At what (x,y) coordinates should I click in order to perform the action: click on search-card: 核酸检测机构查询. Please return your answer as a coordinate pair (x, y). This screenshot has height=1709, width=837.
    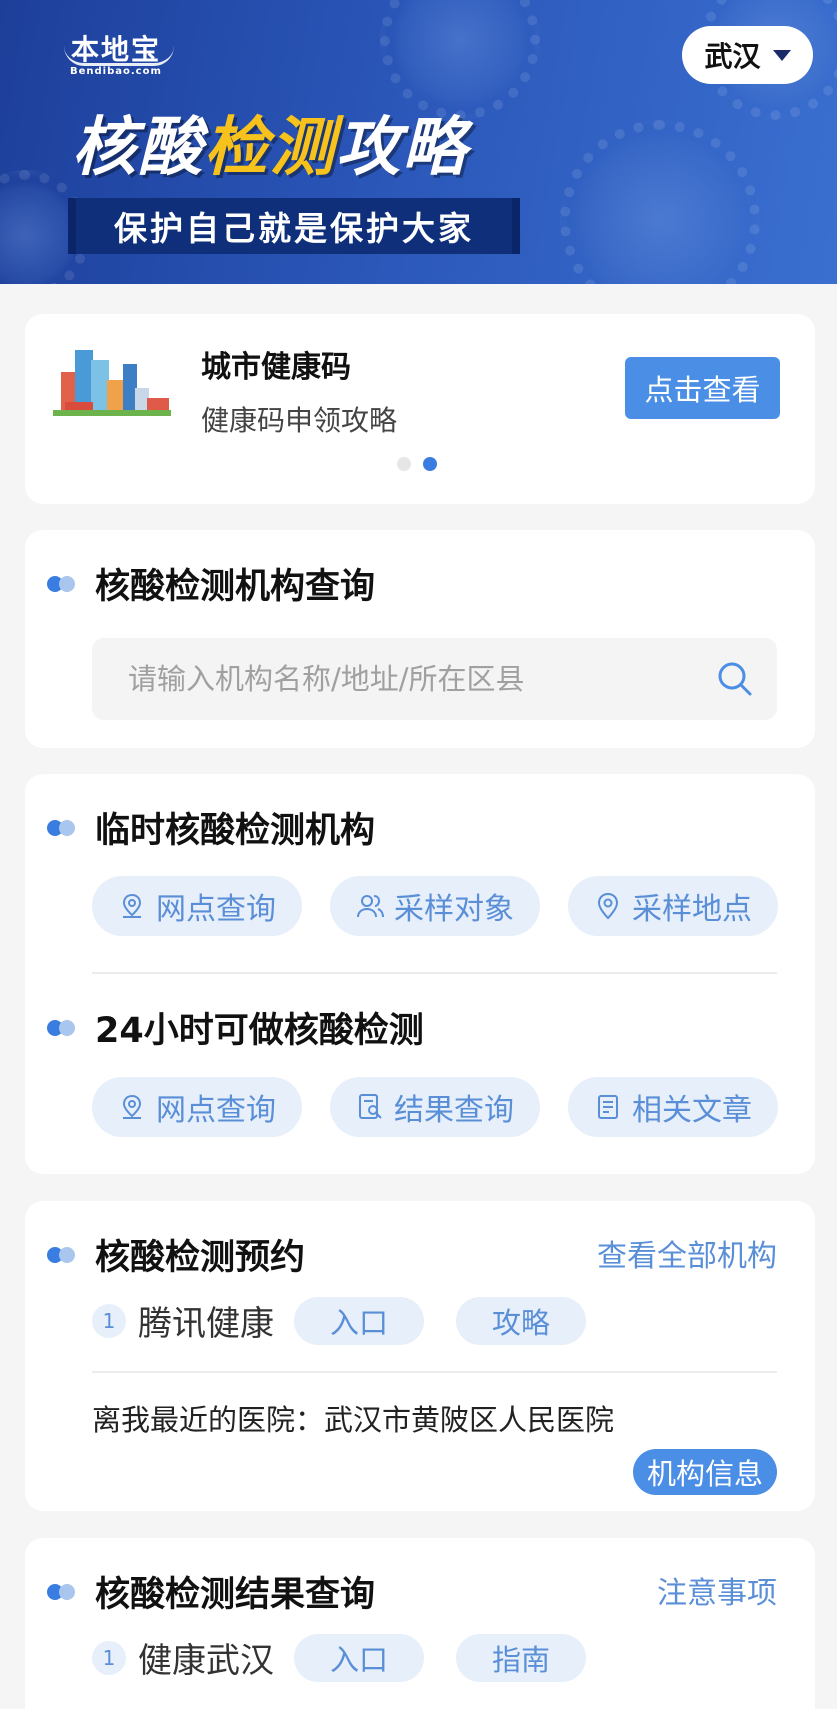
    Looking at the image, I should click on (420, 639).